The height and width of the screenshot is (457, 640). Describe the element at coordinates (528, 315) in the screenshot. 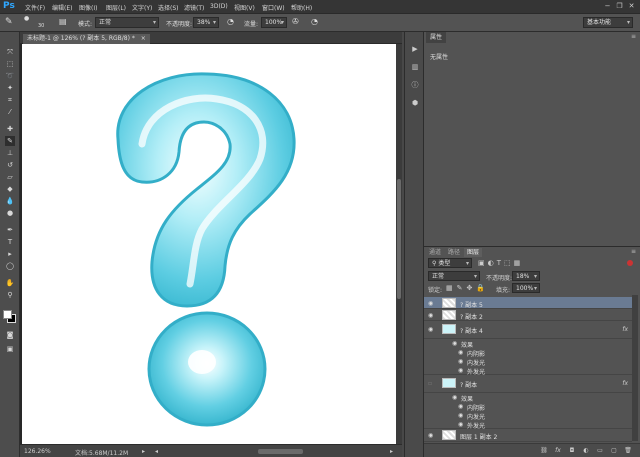

I see `layer-row-copy2: ◉ ? 副本 2` at that location.